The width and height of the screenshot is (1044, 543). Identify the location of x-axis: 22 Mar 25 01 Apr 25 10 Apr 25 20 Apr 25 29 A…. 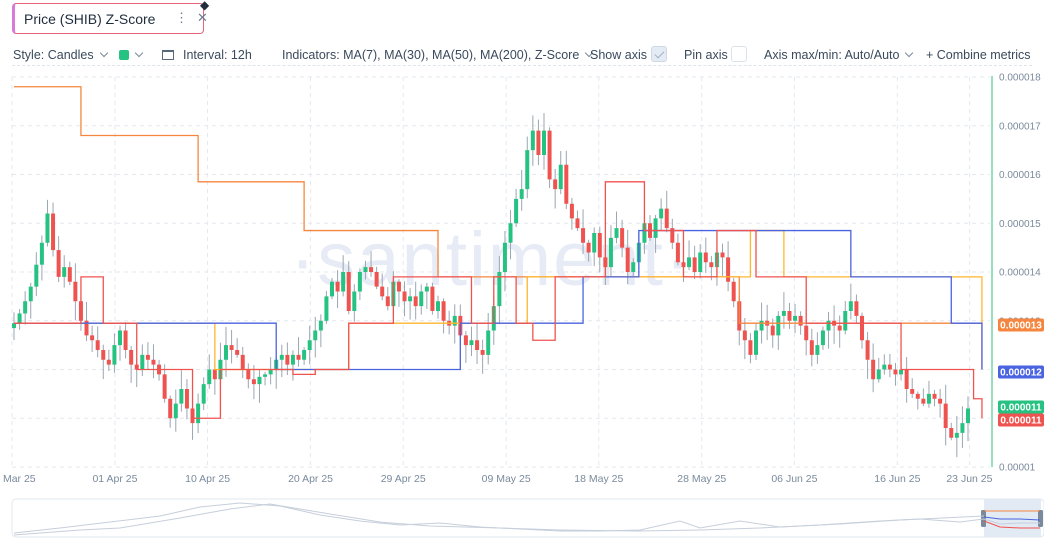
(496, 479).